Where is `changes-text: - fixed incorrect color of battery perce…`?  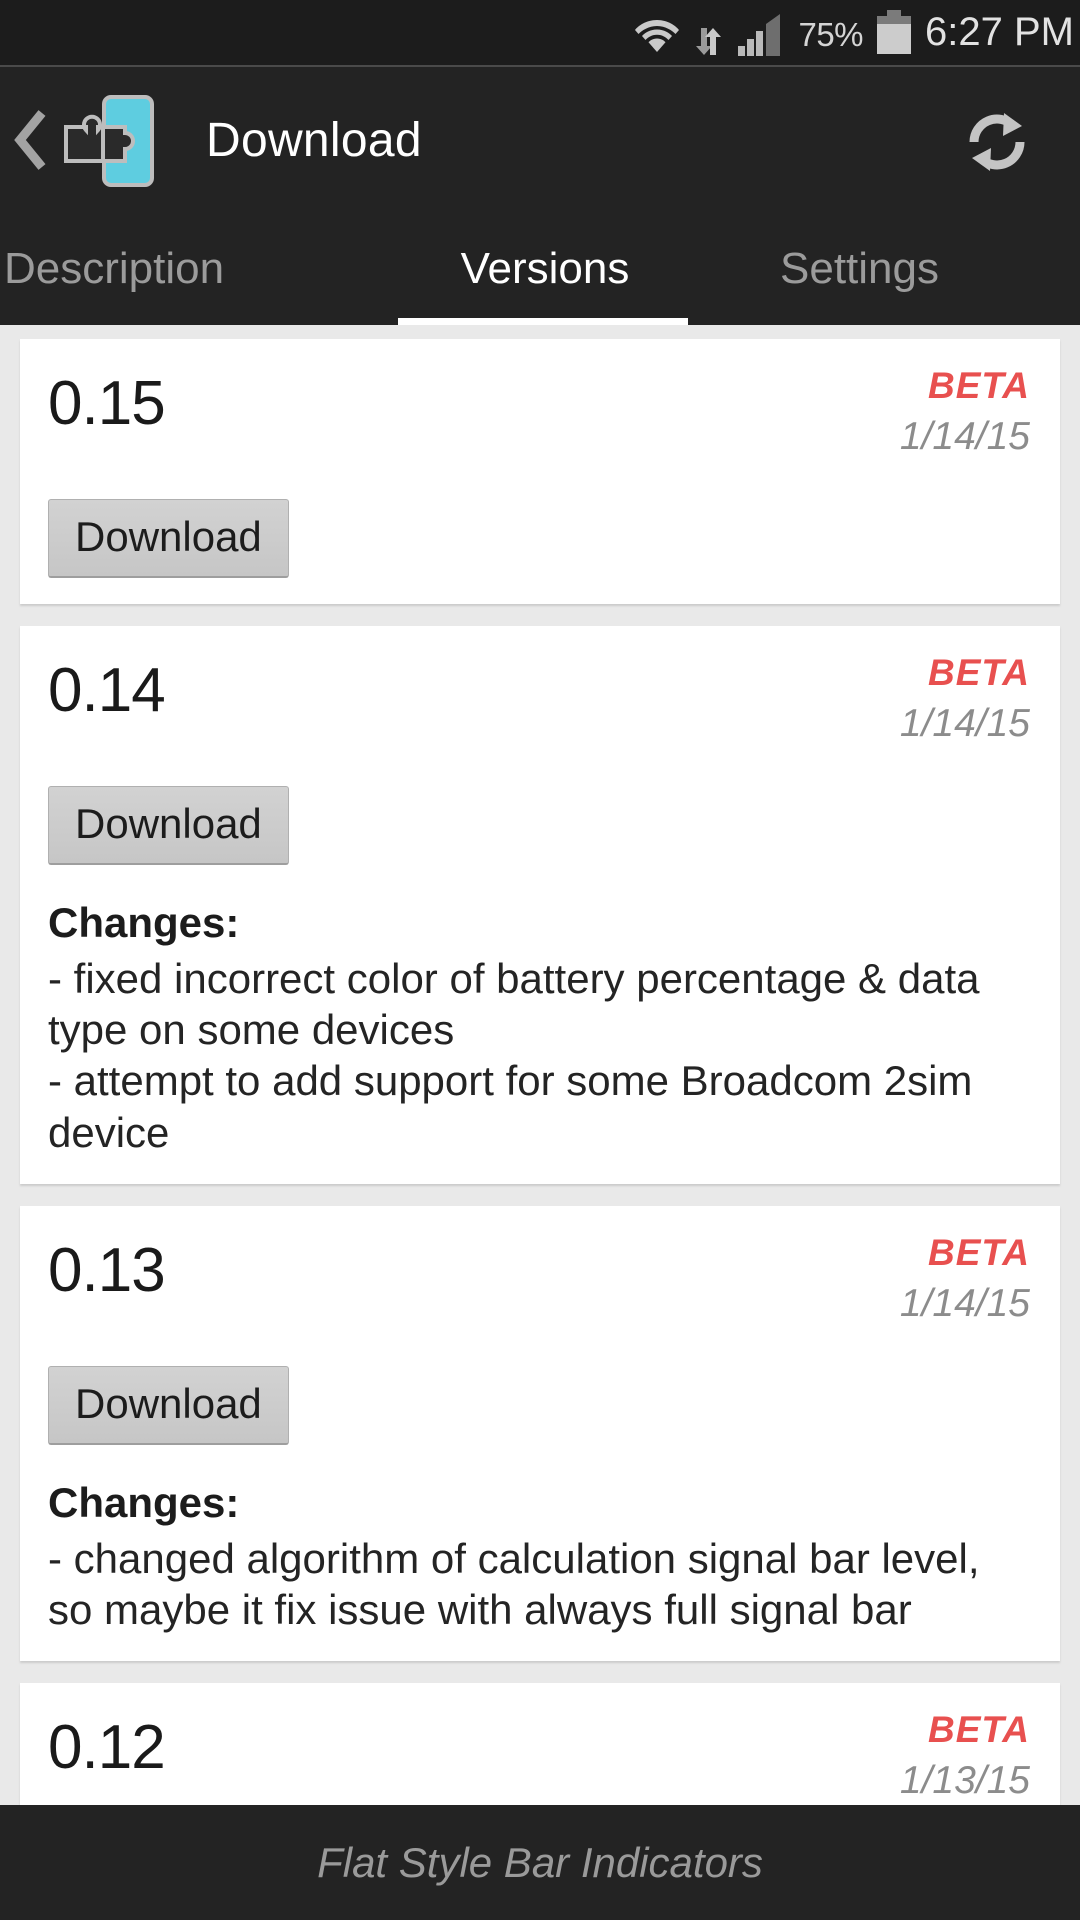
changes-text: - fixed incorrect color of battery perce… is located at coordinates (514, 1055).